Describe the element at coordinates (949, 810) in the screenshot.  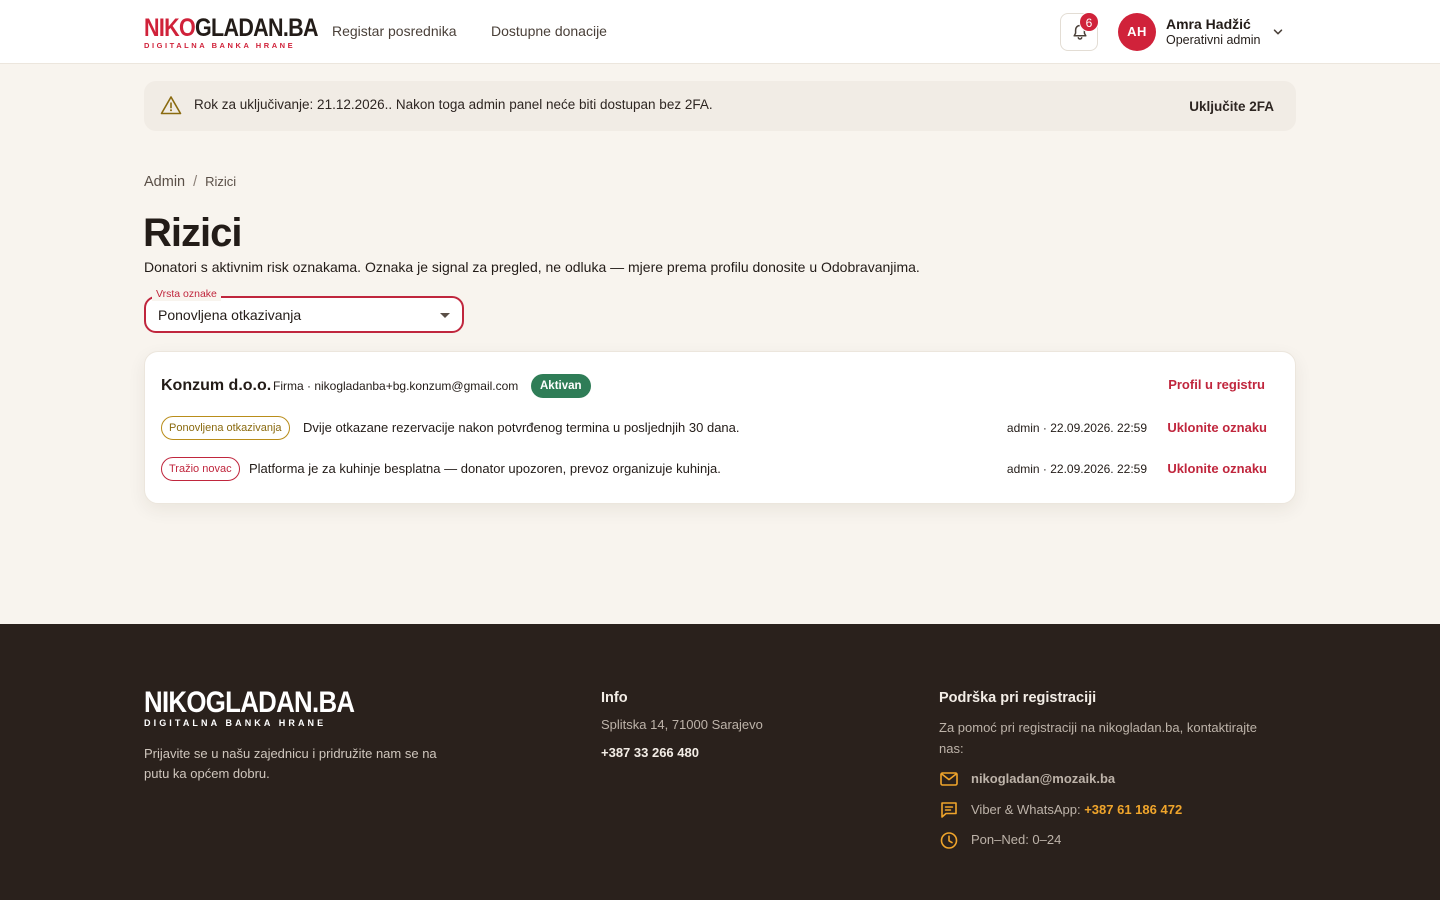
I see `chat-icon` at that location.